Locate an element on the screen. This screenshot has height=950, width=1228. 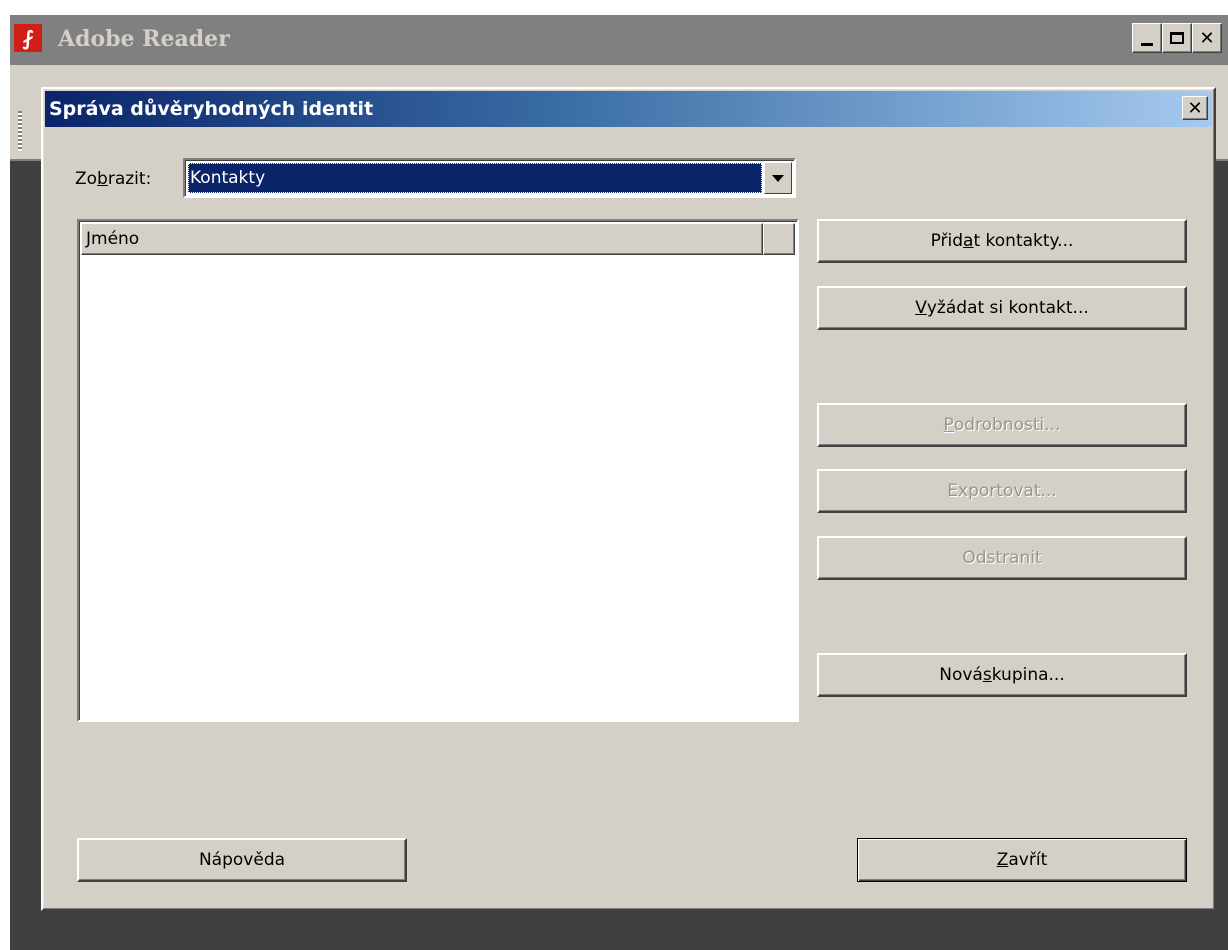
list-header: Jméno is located at coordinates (438, 239).